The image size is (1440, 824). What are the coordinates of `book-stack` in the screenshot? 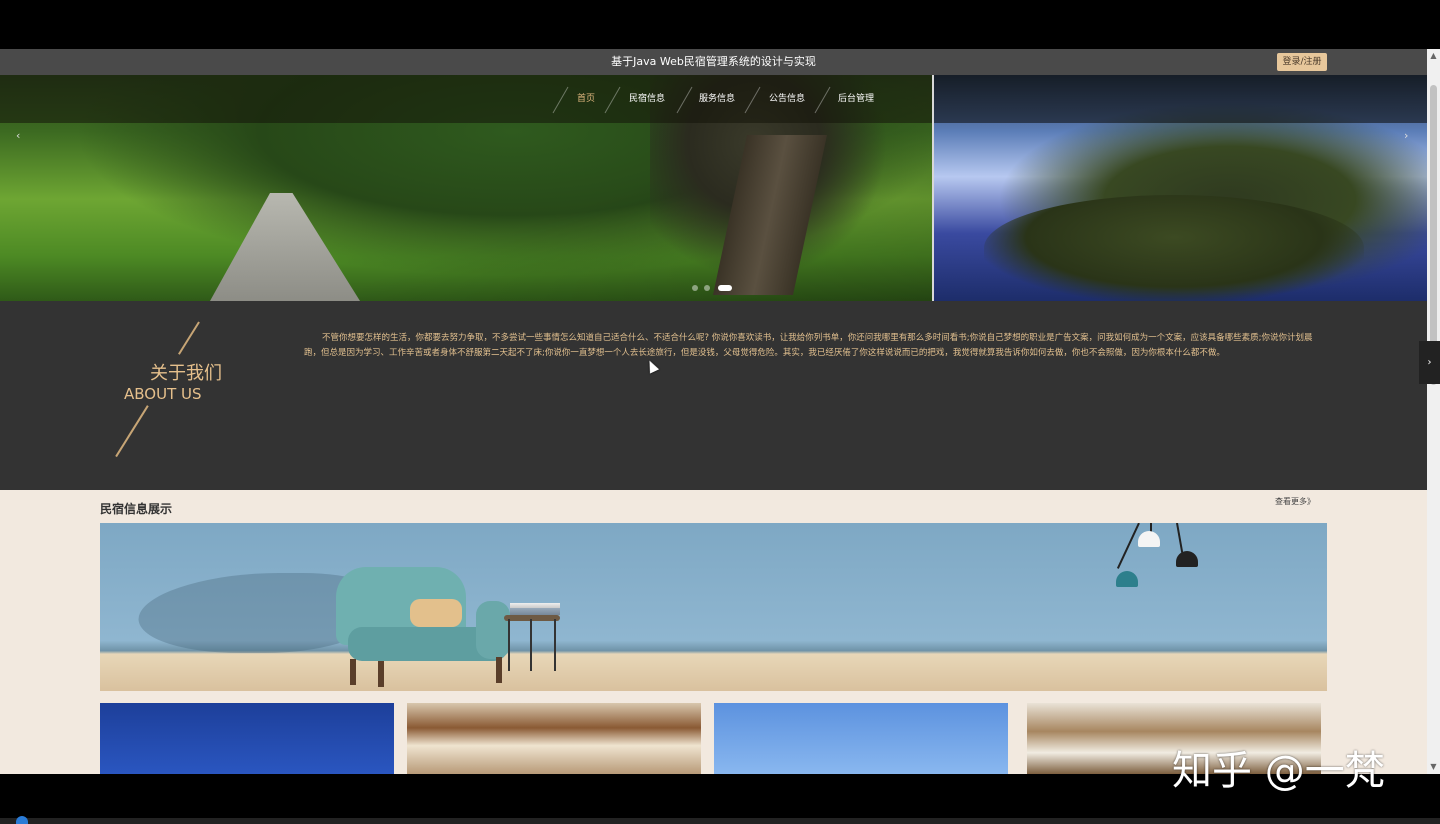 It's located at (535, 609).